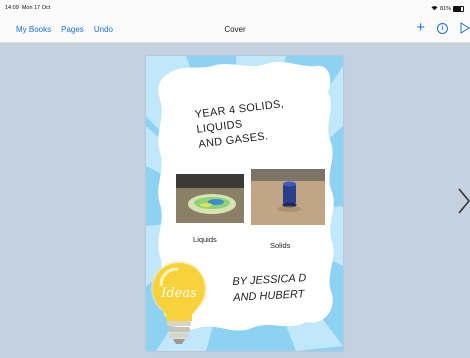 The height and width of the screenshot is (358, 470). Describe the element at coordinates (28, 8) in the screenshot. I see `status-time: 14:09 Mon 17 Oct` at that location.